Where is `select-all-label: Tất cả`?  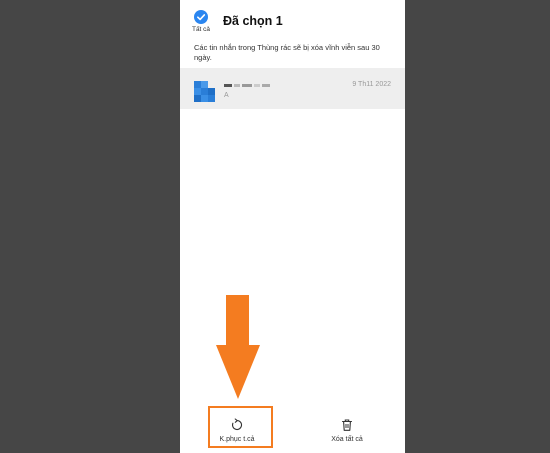 select-all-label: Tất cả is located at coordinates (201, 29).